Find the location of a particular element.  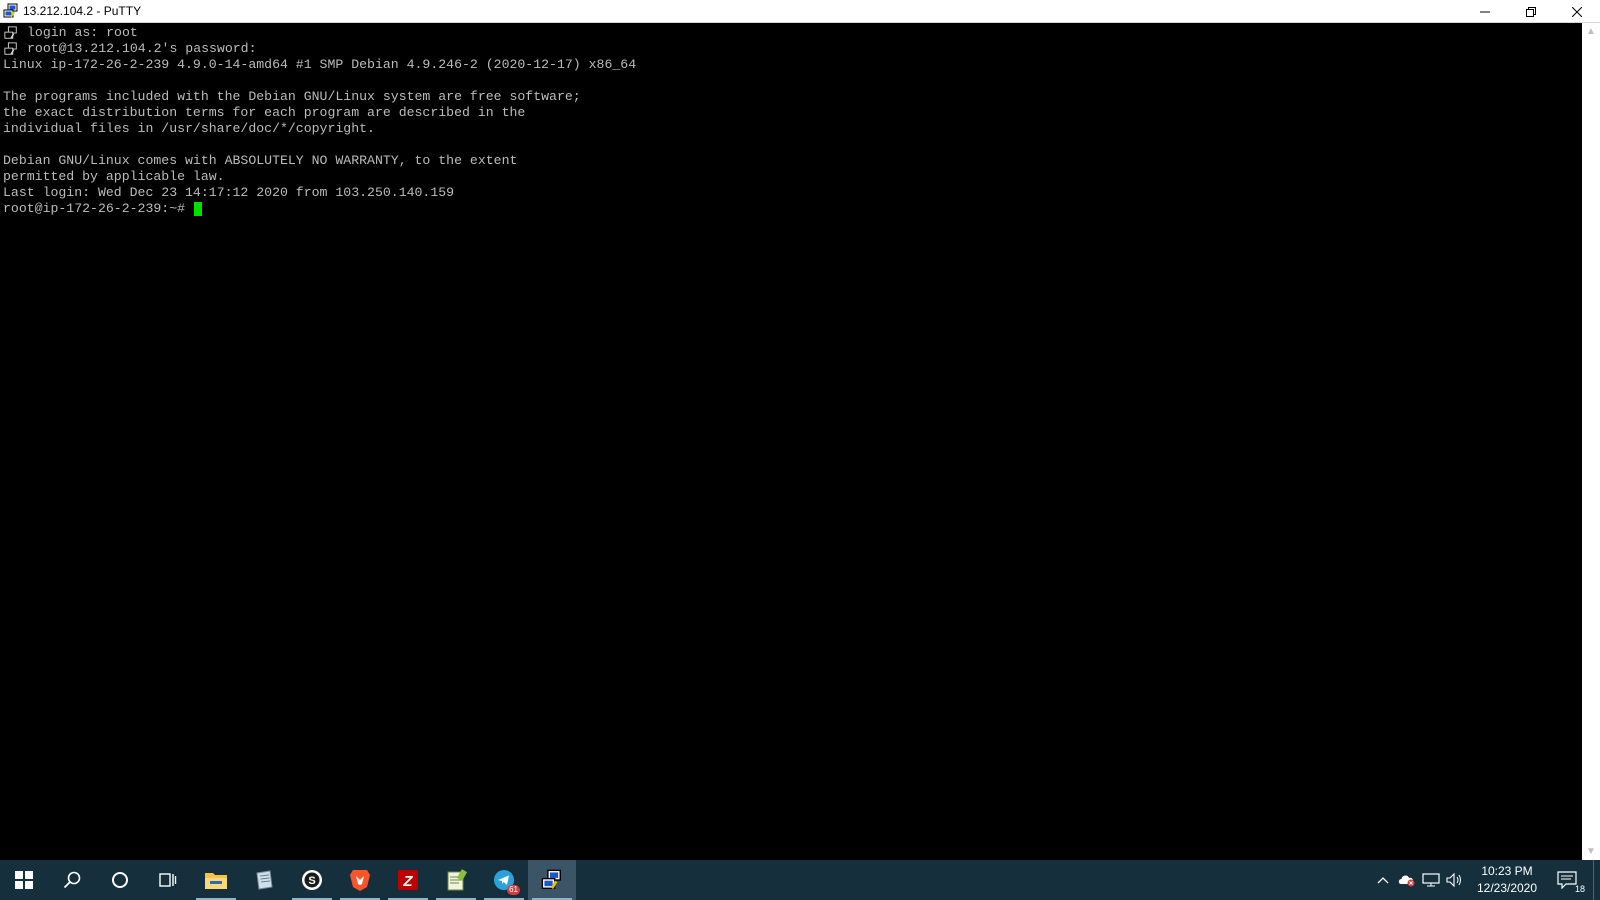

search-button is located at coordinates (72, 880).